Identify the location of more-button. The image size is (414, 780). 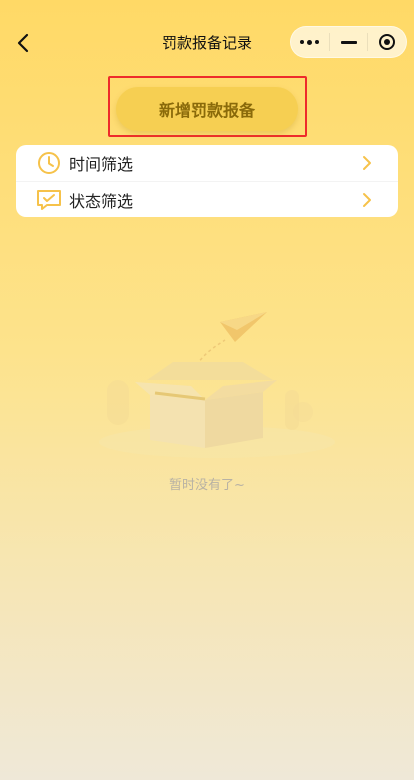
(310, 42).